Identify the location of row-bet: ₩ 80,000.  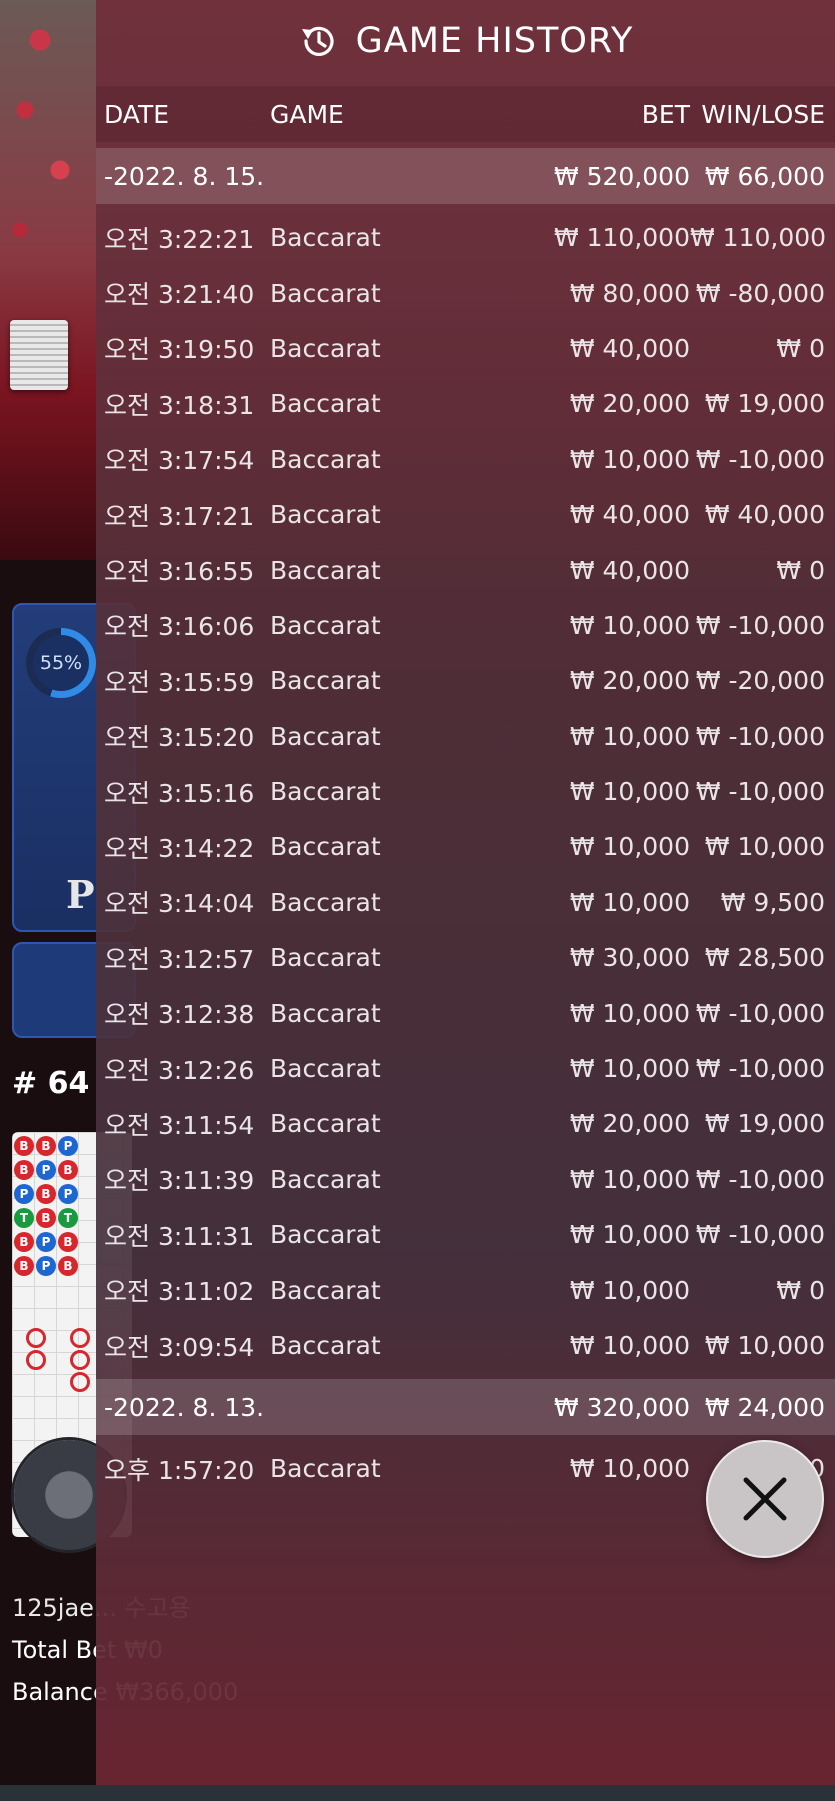
(629, 293).